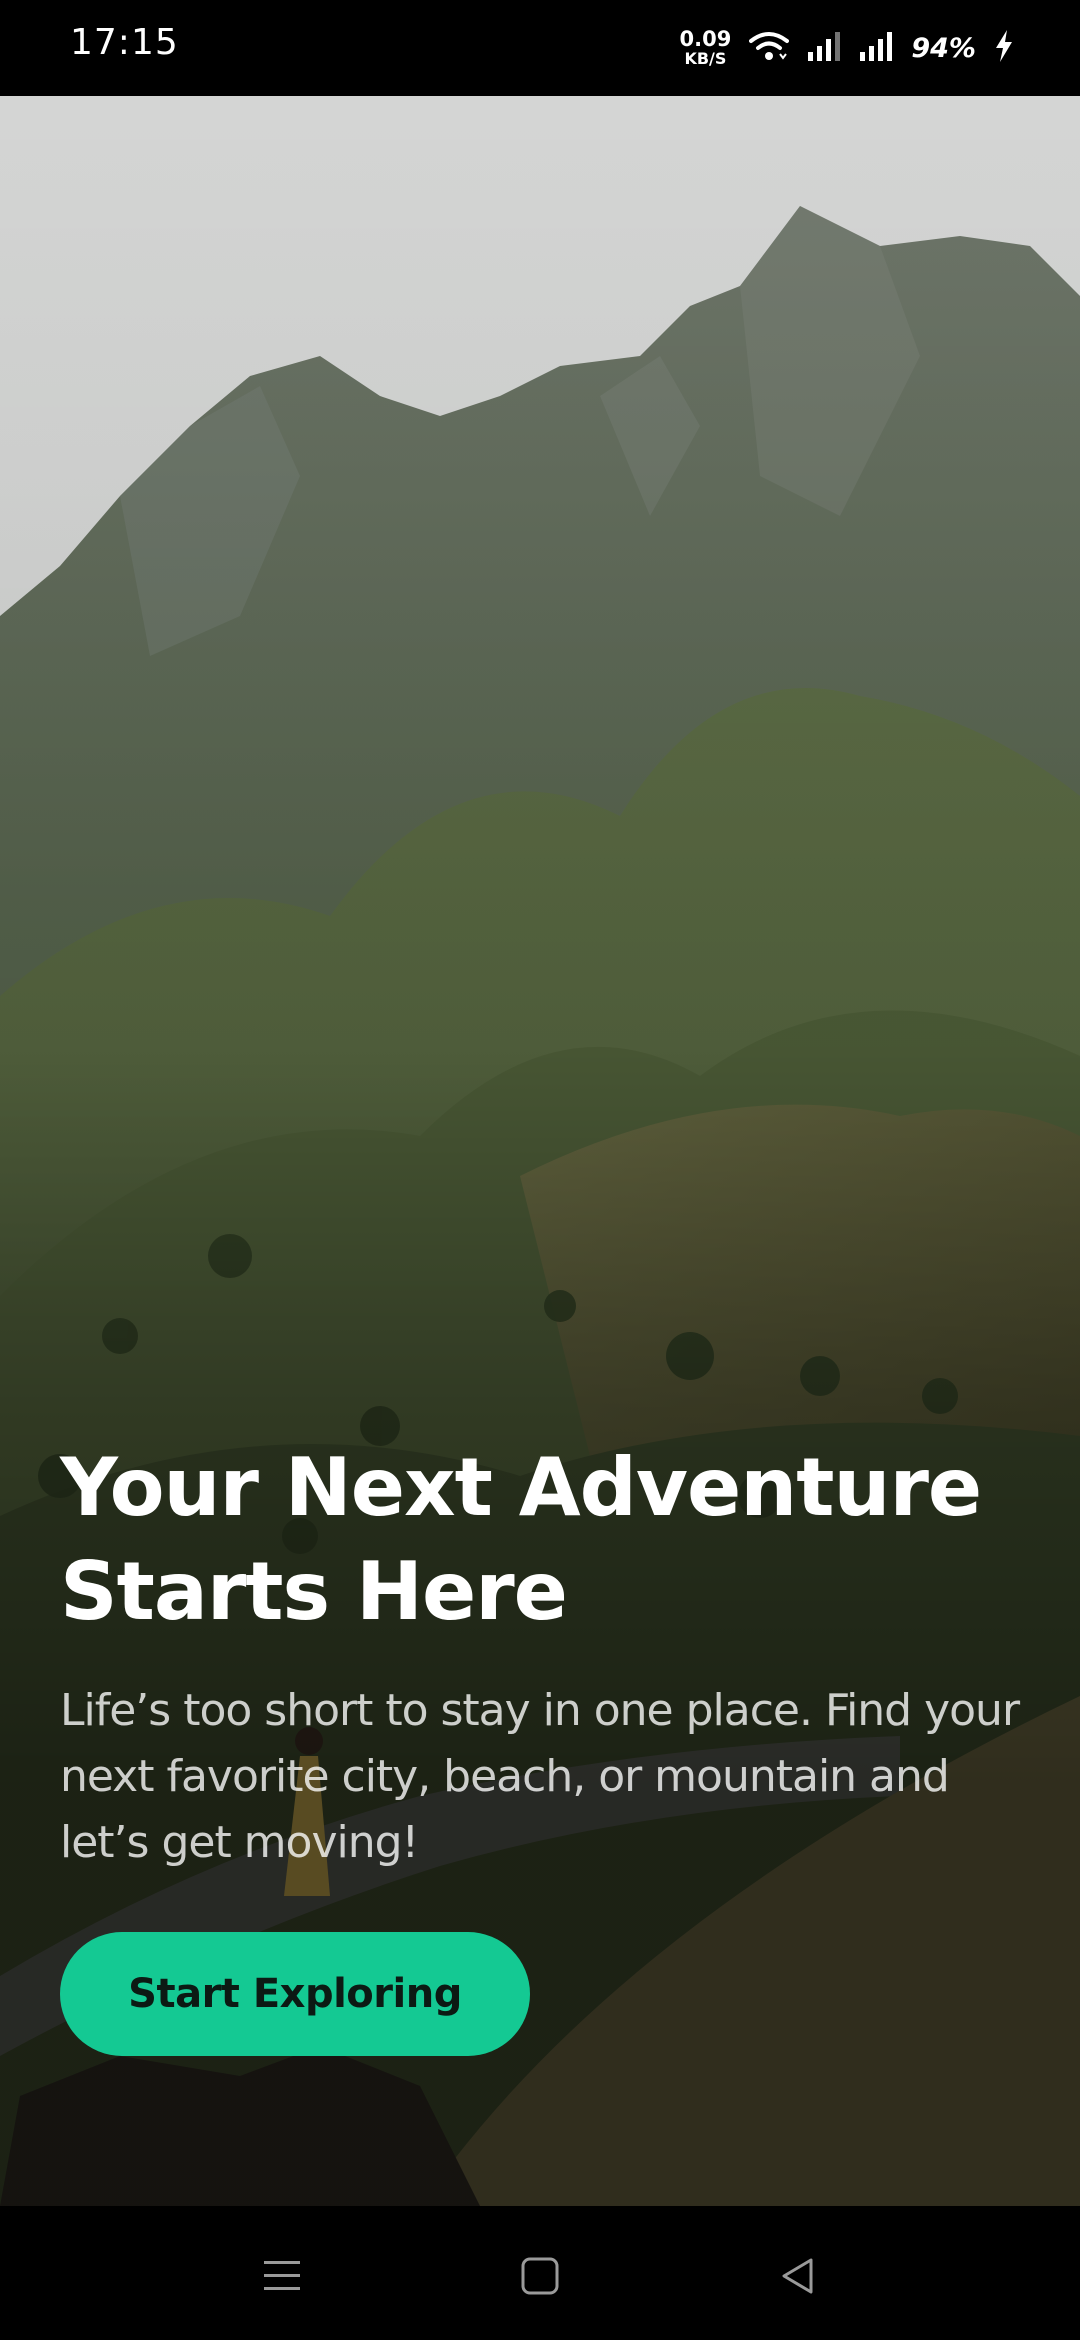 The height and width of the screenshot is (2340, 1080). I want to click on network-speed: 0.09 KB/S, so click(706, 48).